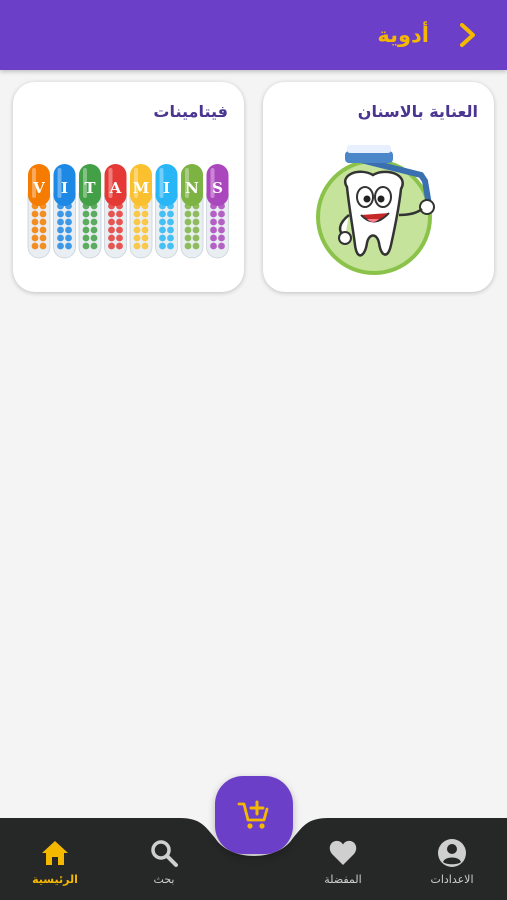 This screenshot has height=900, width=507. I want to click on nav-label-favorites: المفضلة, so click(343, 879).